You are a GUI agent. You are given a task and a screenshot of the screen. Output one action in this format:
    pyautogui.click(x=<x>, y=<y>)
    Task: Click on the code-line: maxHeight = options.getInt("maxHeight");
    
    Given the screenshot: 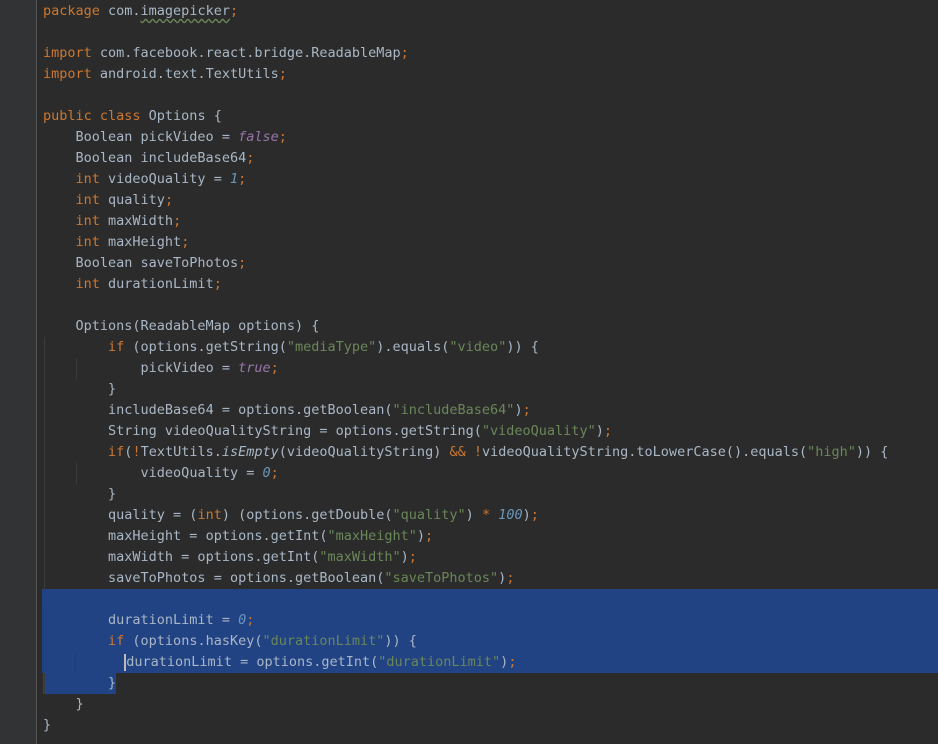 What is the action you would take?
    pyautogui.click(x=490, y=536)
    